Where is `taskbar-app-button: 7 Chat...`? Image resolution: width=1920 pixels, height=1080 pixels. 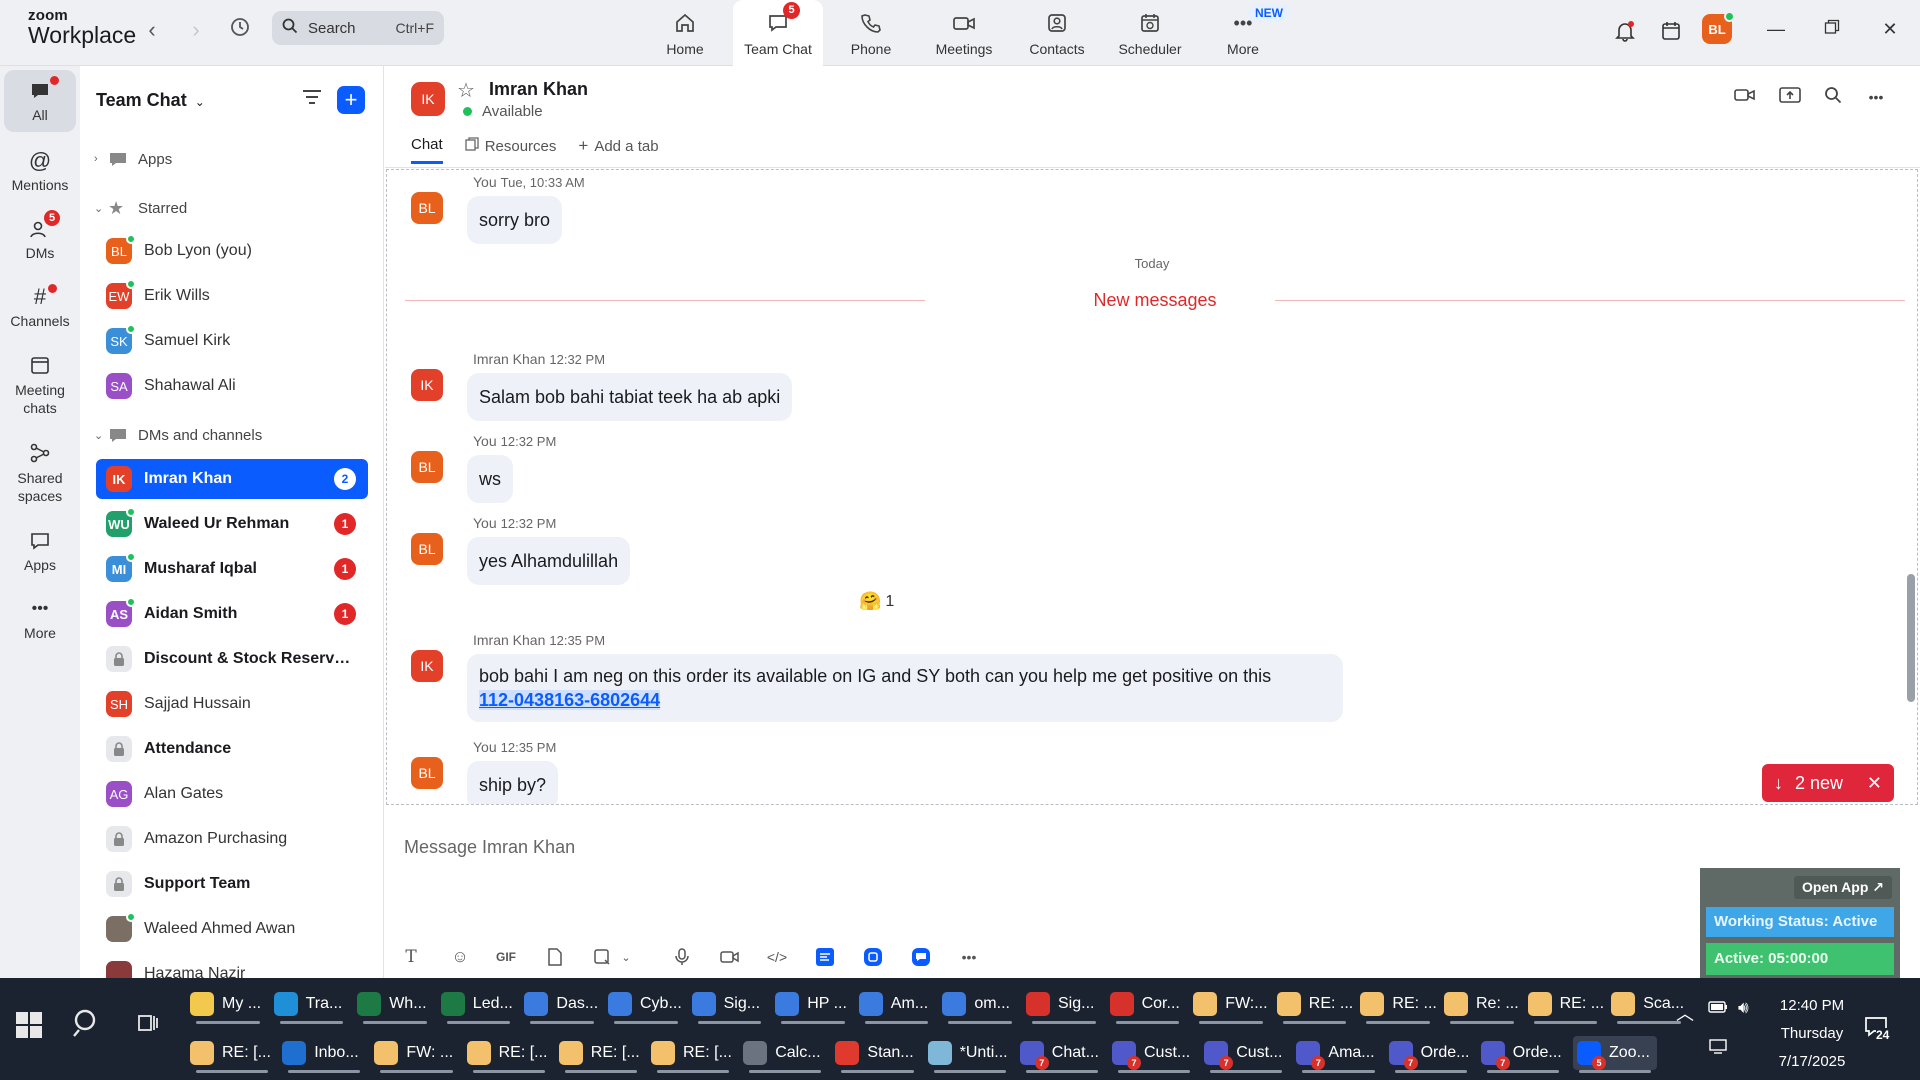 taskbar-app-button: 7 Chat... is located at coordinates (1061, 1054).